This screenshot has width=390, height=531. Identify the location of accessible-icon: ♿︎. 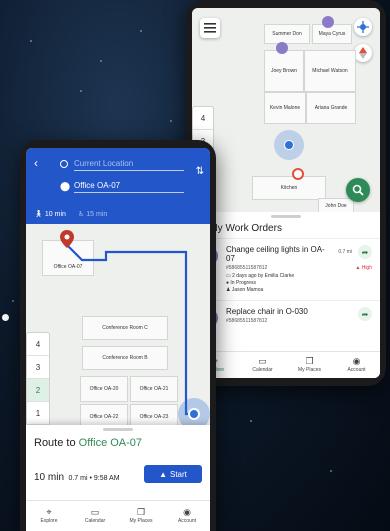
(81, 214).